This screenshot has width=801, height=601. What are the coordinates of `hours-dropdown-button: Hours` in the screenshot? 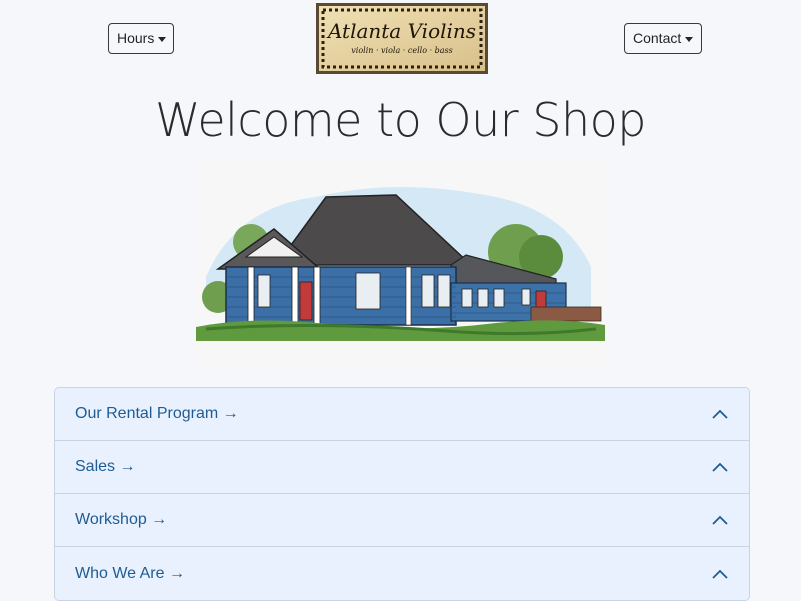 It's located at (141, 38).